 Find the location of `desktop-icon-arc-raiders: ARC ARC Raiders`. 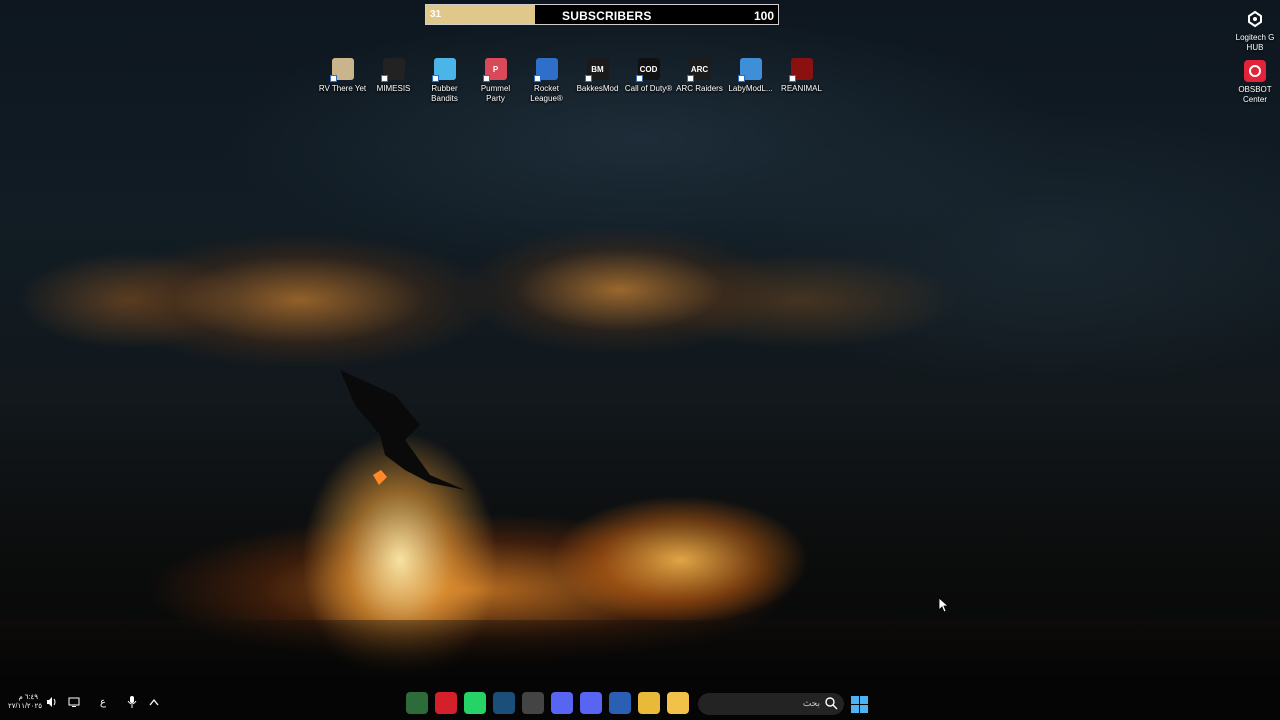

desktop-icon-arc-raiders: ARC ARC Raiders is located at coordinates (699, 81).